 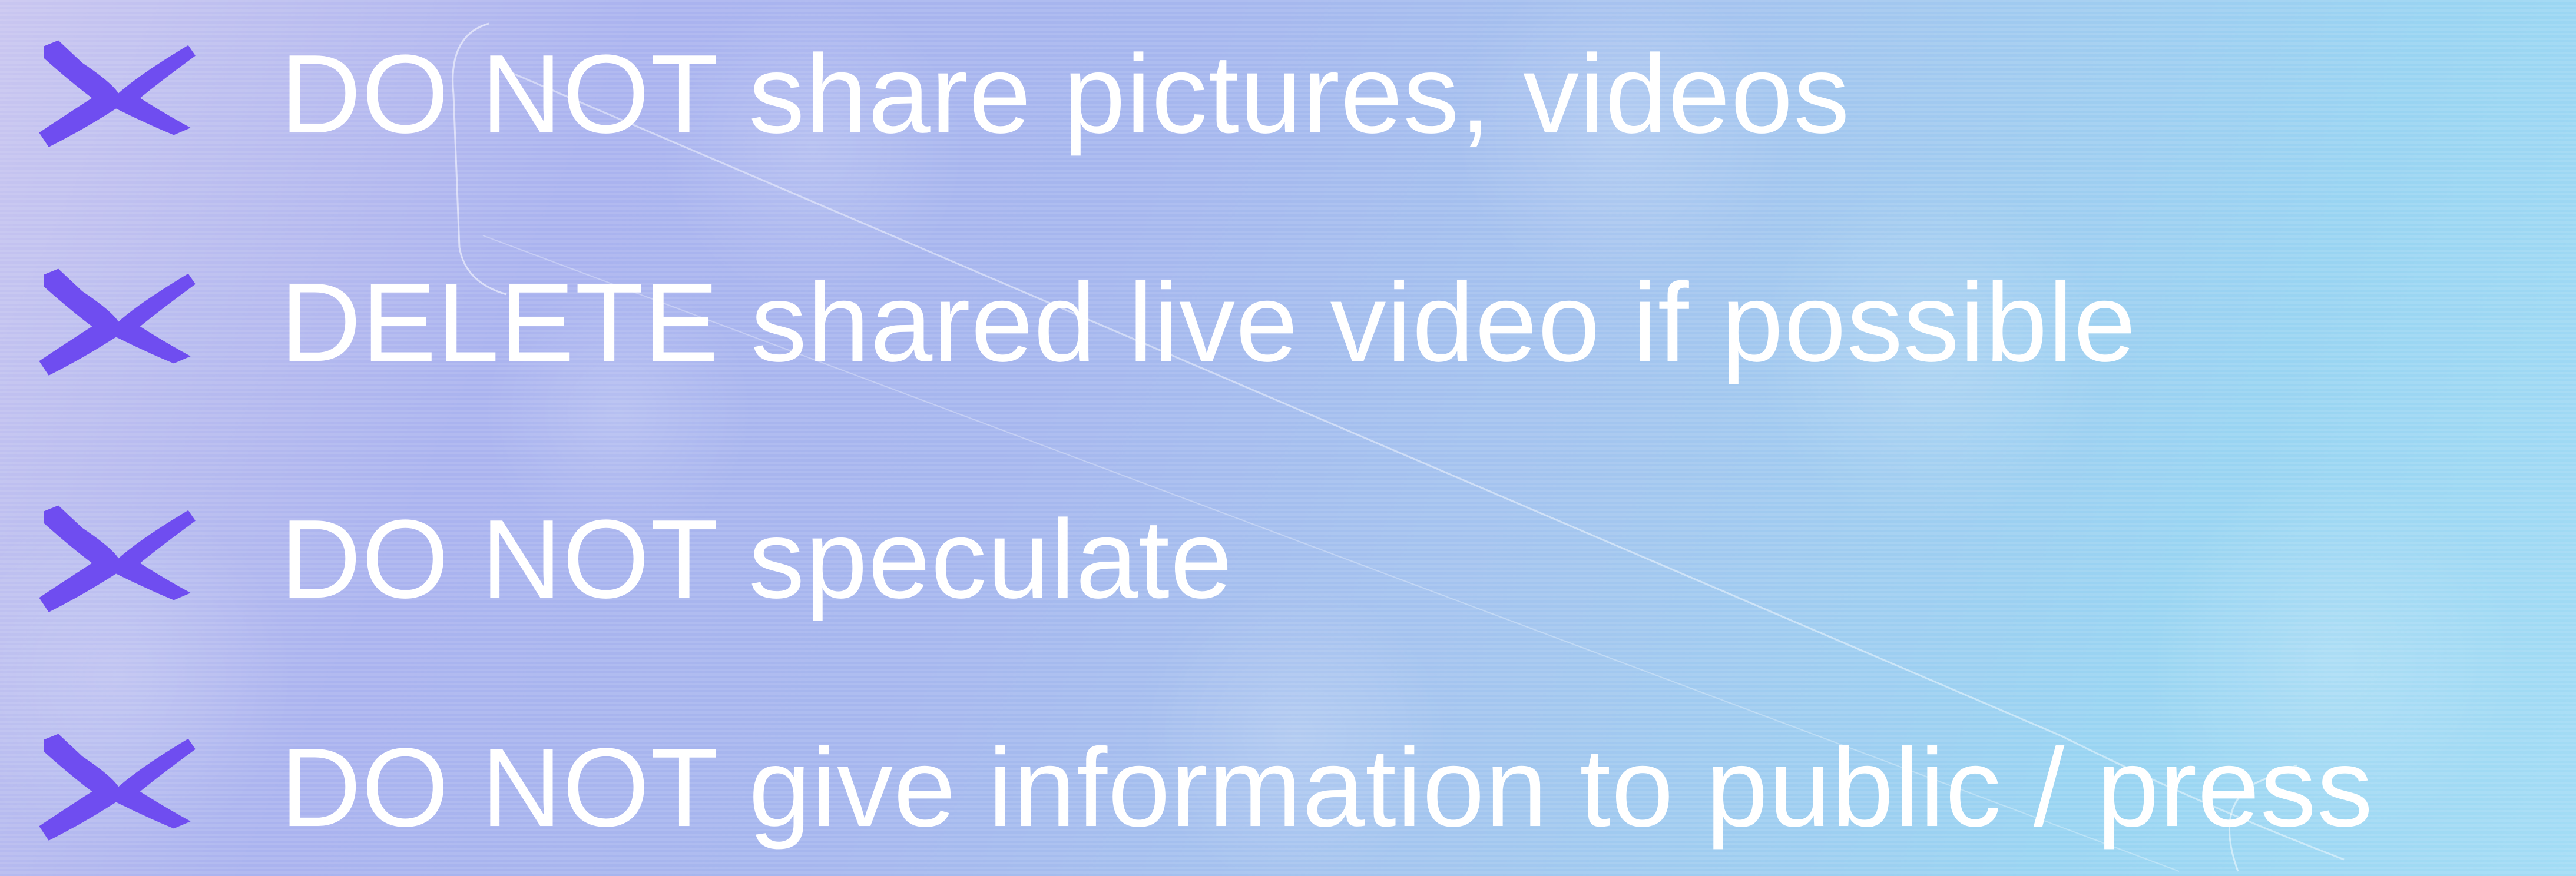 What do you see at coordinates (991, 559) in the screenshot?
I see `list-item-rest: speculate` at bounding box center [991, 559].